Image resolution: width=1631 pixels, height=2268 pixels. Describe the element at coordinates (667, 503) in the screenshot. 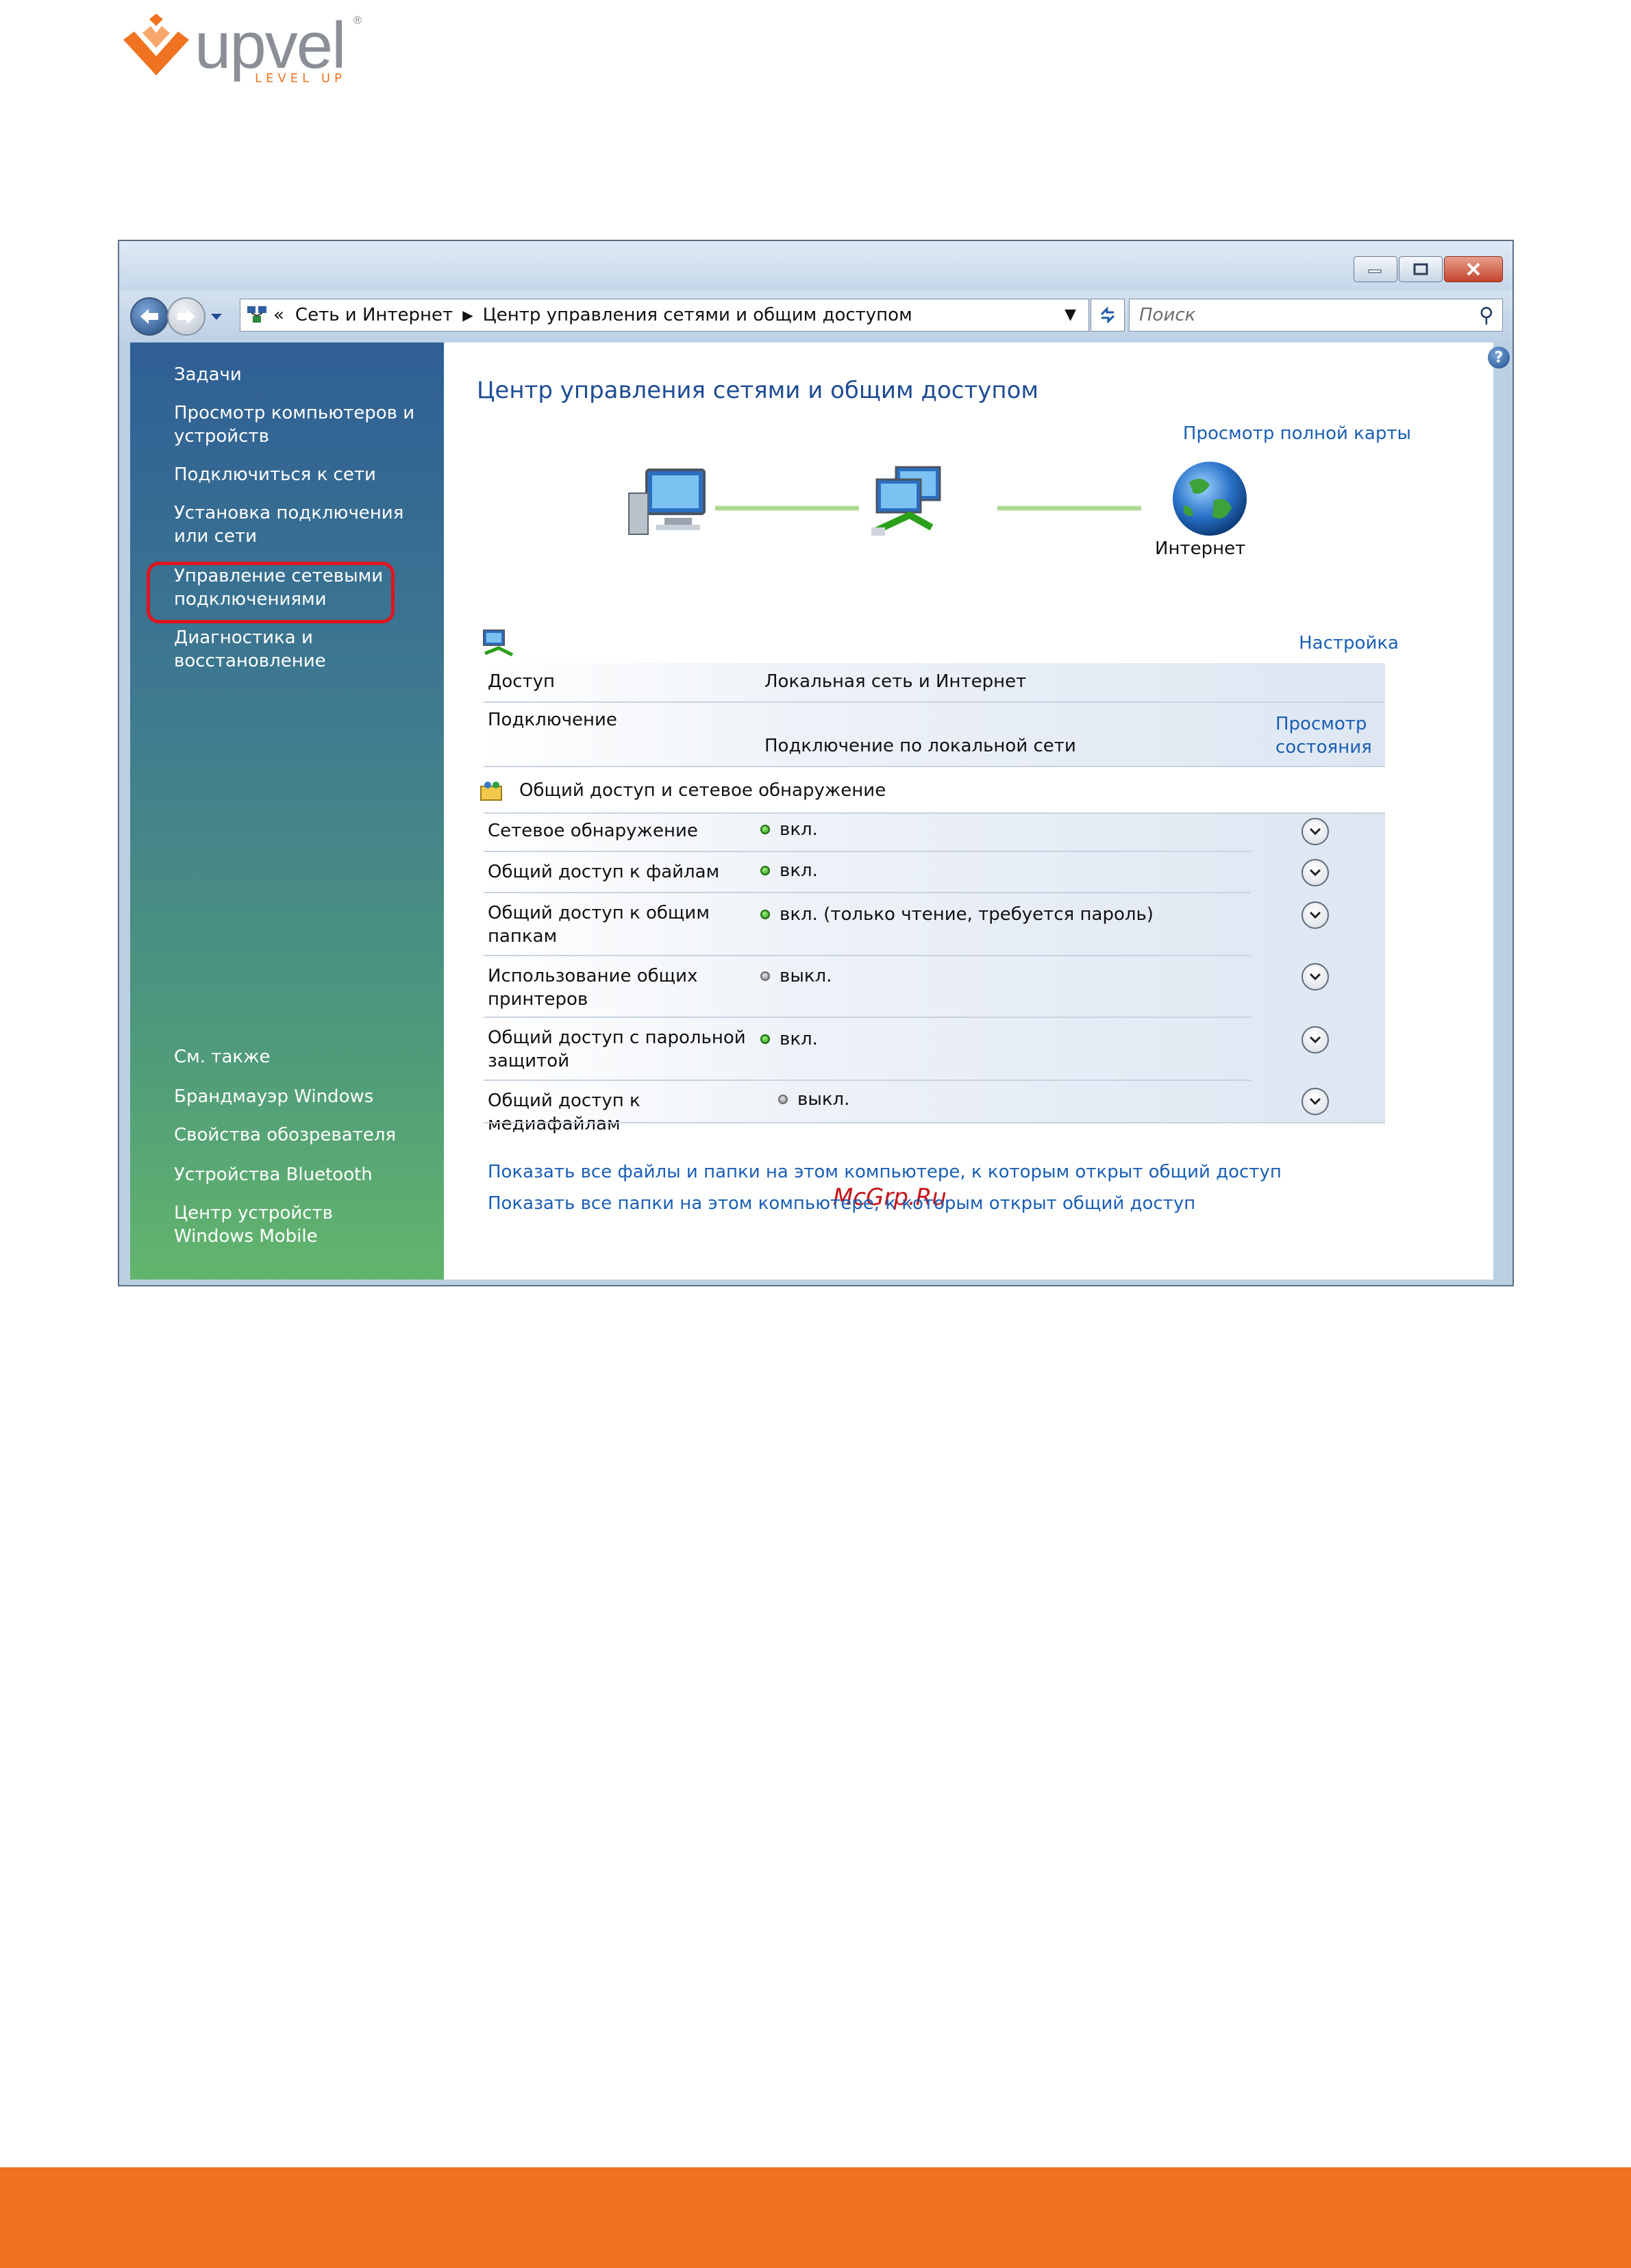

I see `computer-icon` at that location.